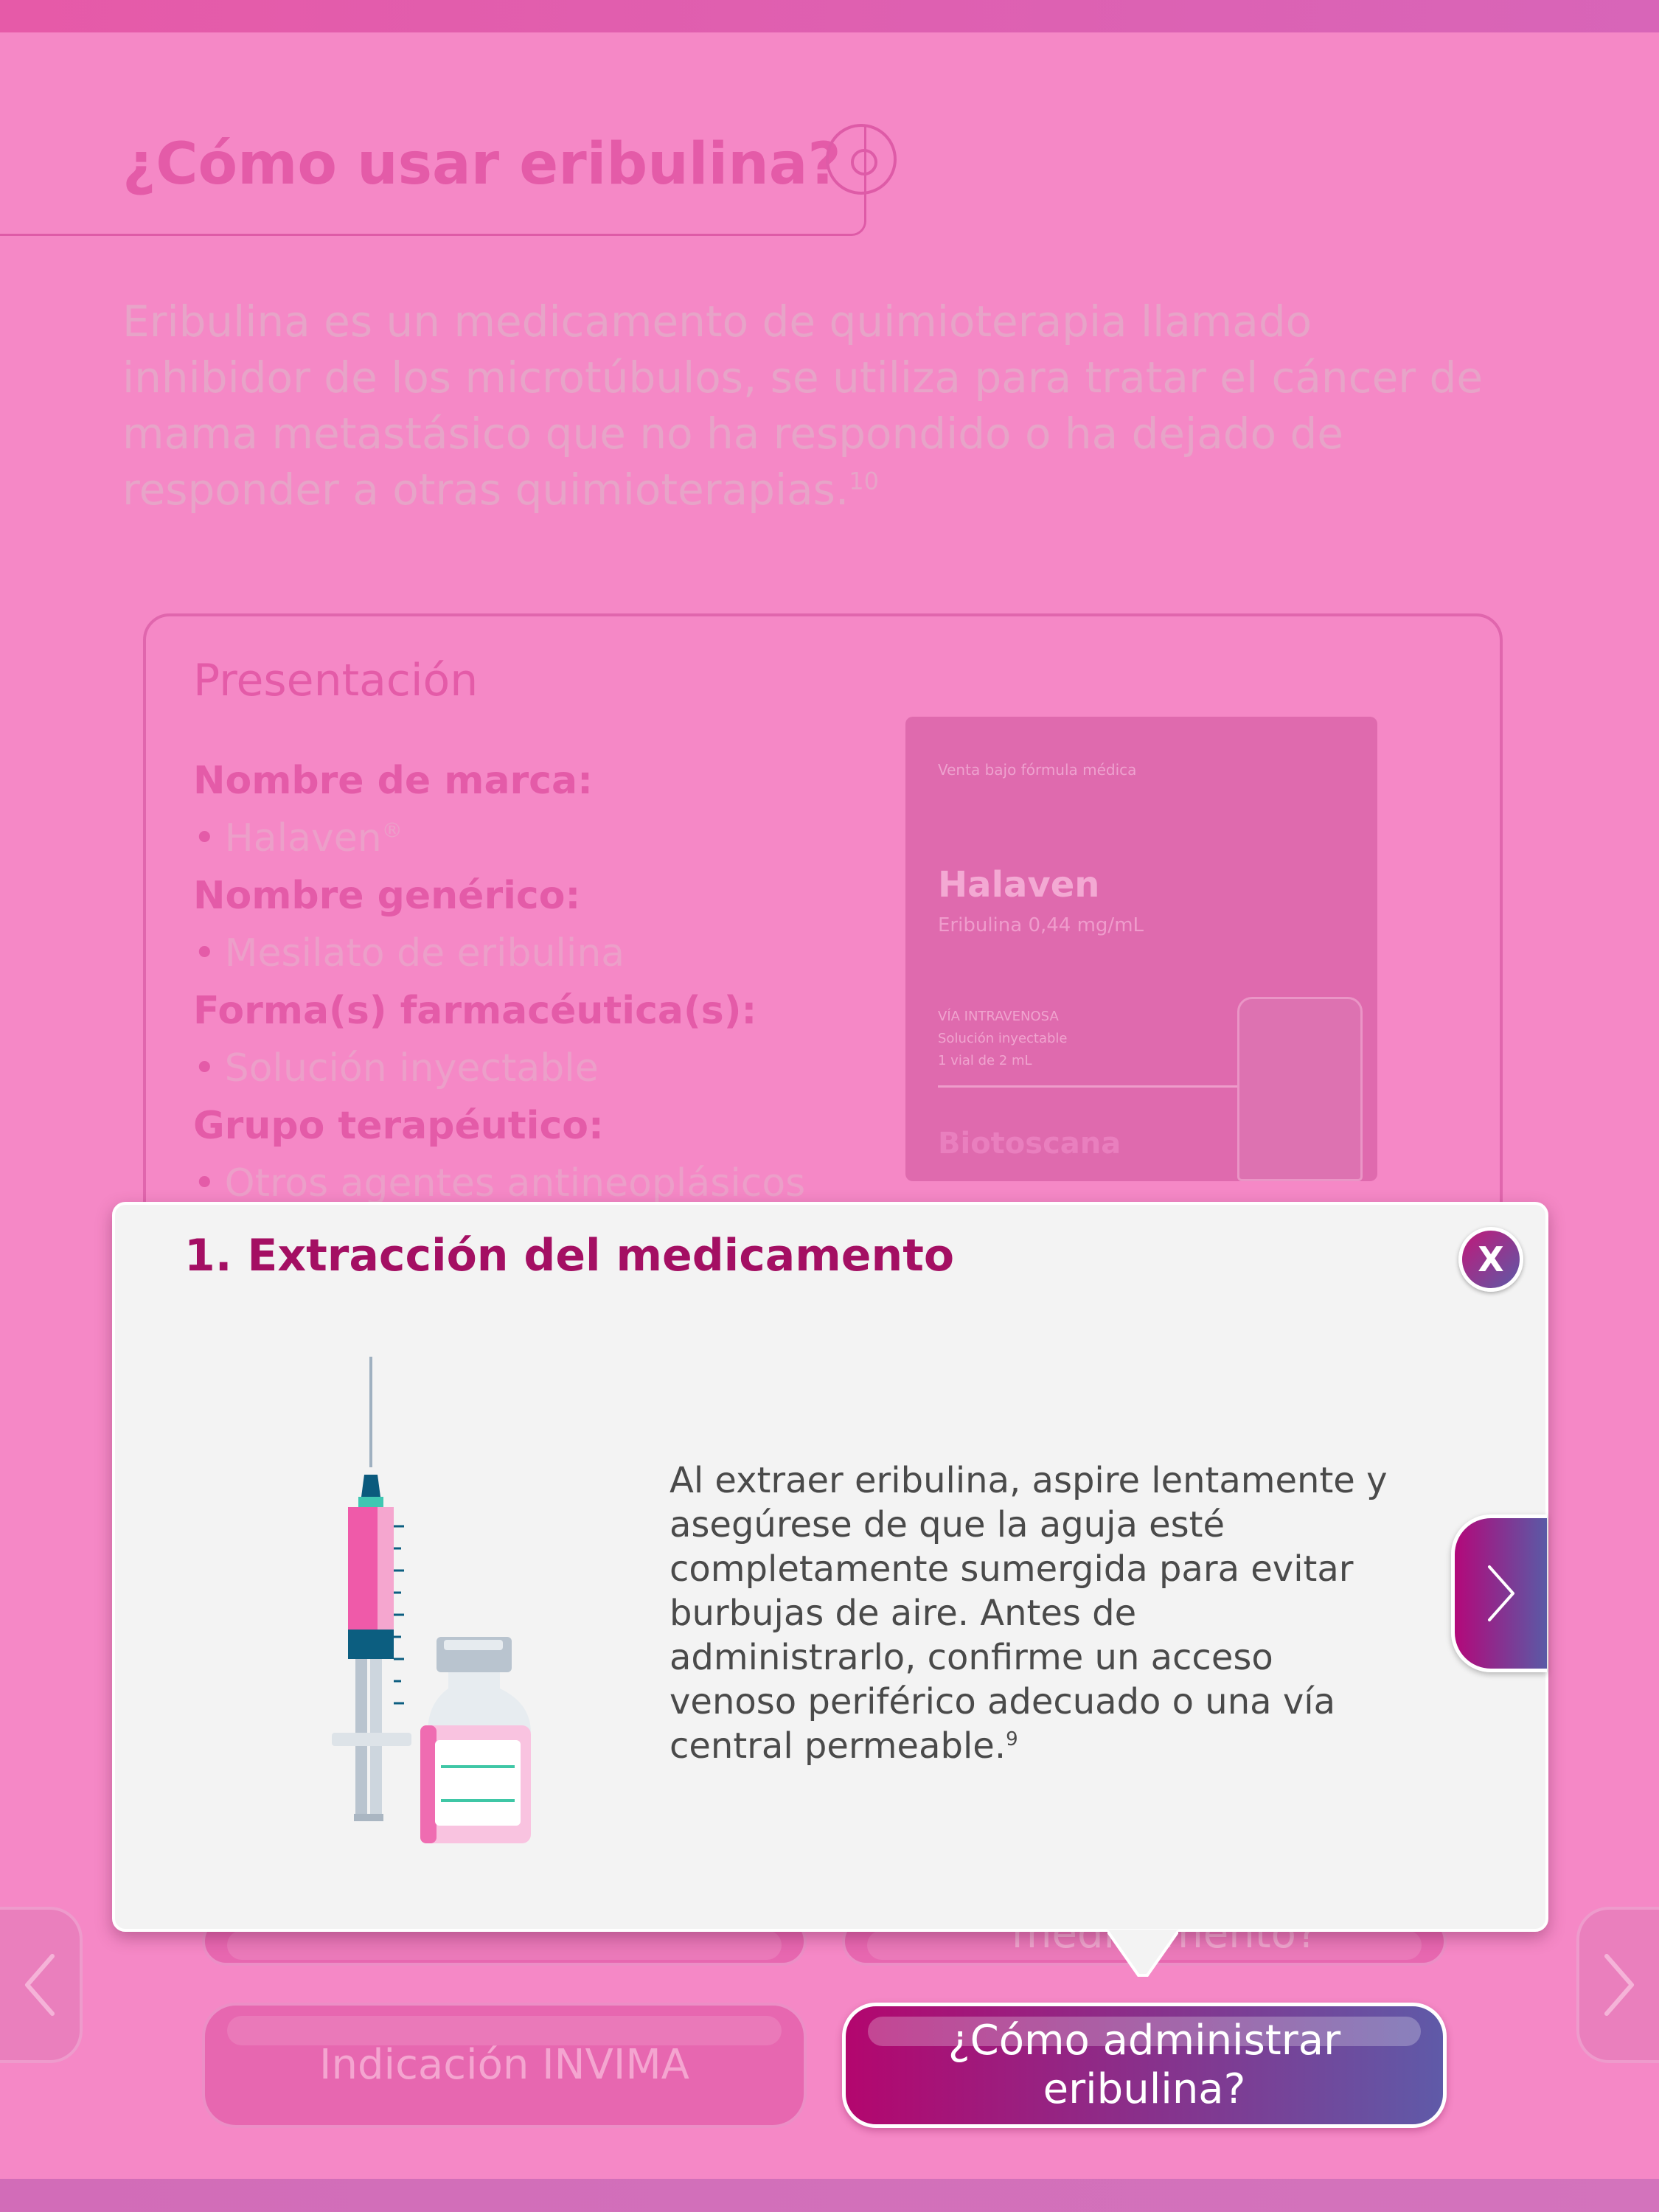 The height and width of the screenshot is (2212, 1659). I want to click on form-value: Solución inyectable, so click(525, 1068).